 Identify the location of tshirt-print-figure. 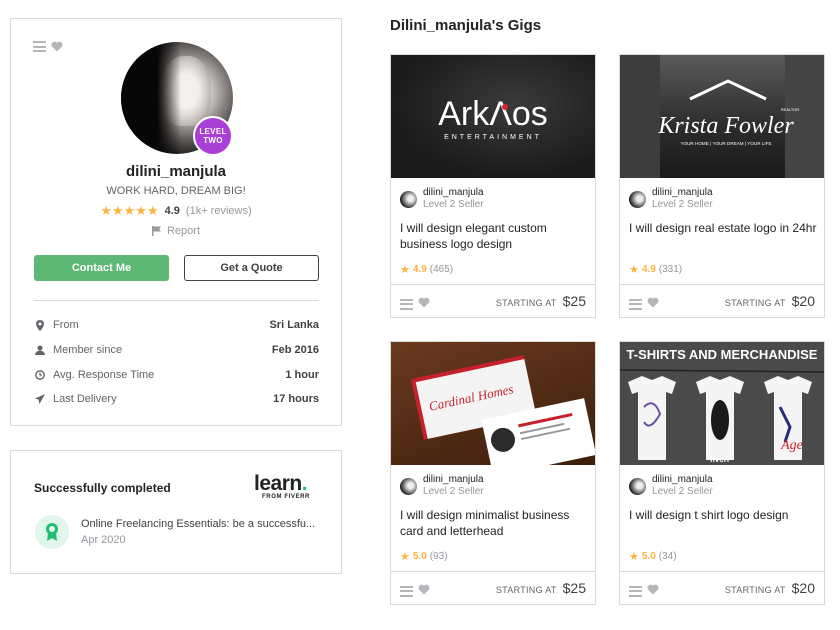
(720, 420).